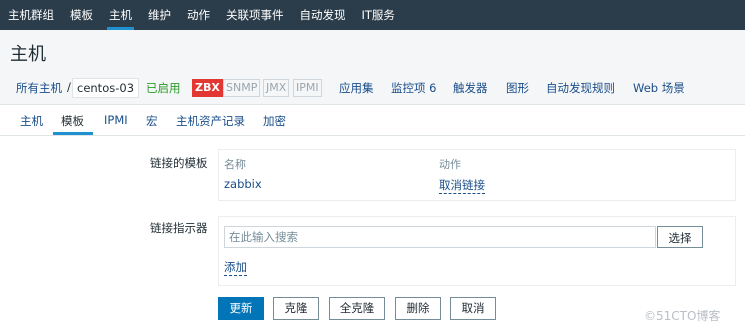 The width and height of the screenshot is (745, 333). Describe the element at coordinates (276, 88) in the screenshot. I see `jmx-availability-badge: JMX` at that location.